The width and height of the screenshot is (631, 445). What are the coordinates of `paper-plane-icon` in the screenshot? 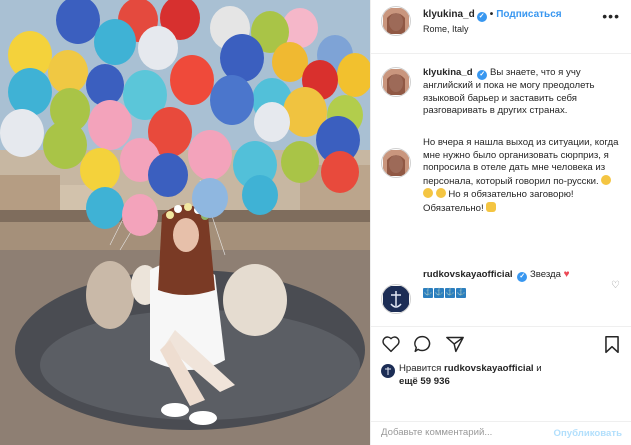 It's located at (455, 344).